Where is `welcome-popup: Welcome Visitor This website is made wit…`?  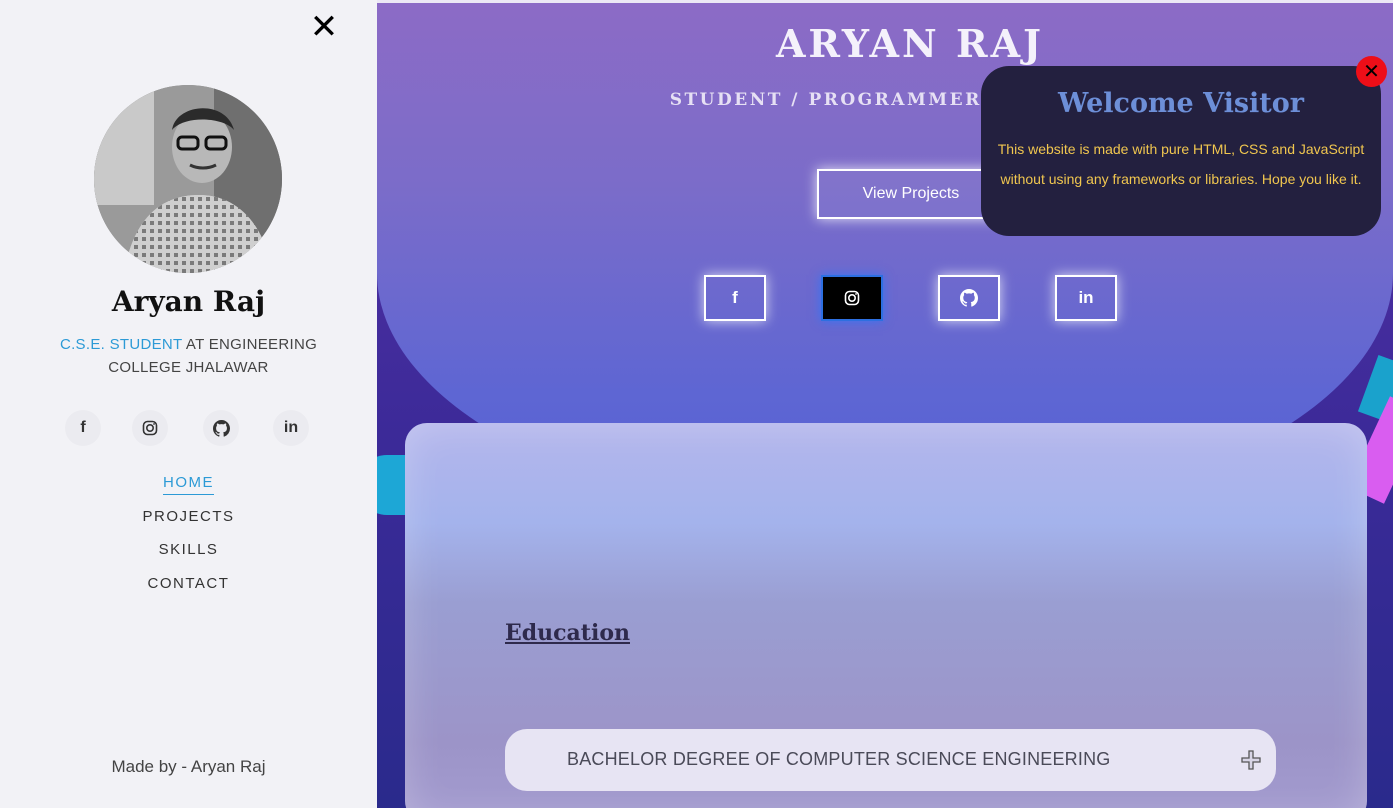
welcome-popup: Welcome Visitor This website is made wit… is located at coordinates (1181, 151).